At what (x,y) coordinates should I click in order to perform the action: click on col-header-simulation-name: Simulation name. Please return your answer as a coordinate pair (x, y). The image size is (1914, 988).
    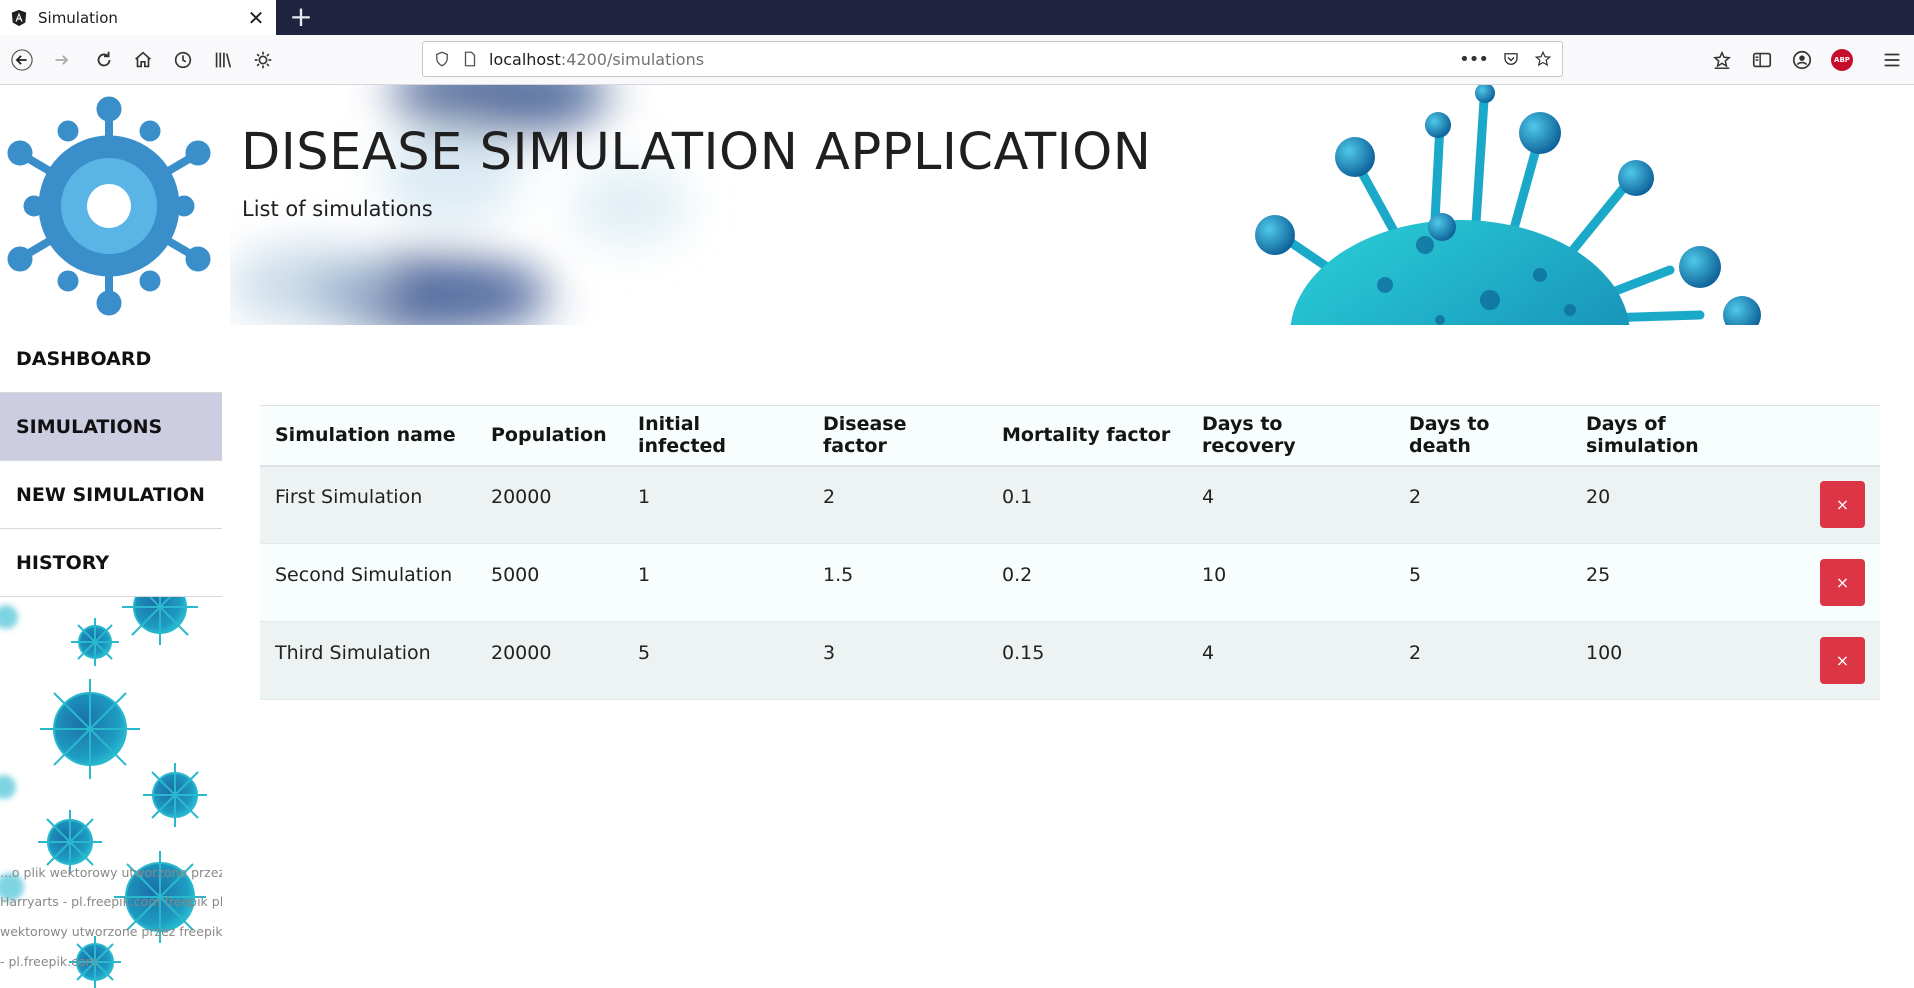
    Looking at the image, I should click on (365, 435).